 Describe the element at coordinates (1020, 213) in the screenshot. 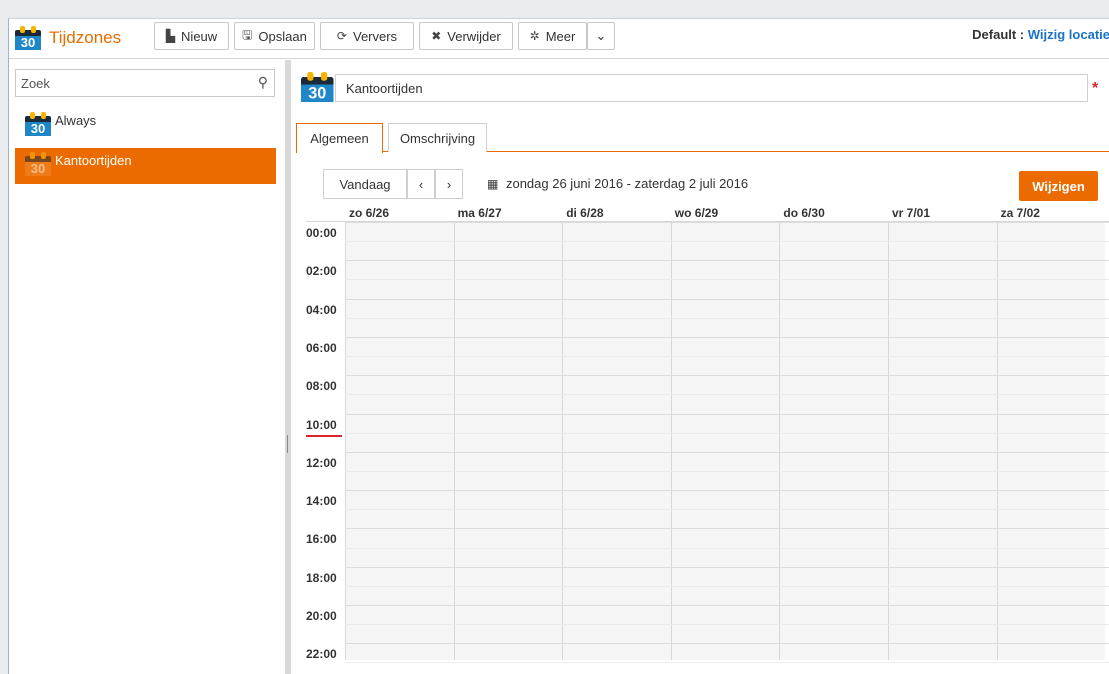

I see `day-header: za 7/02` at that location.